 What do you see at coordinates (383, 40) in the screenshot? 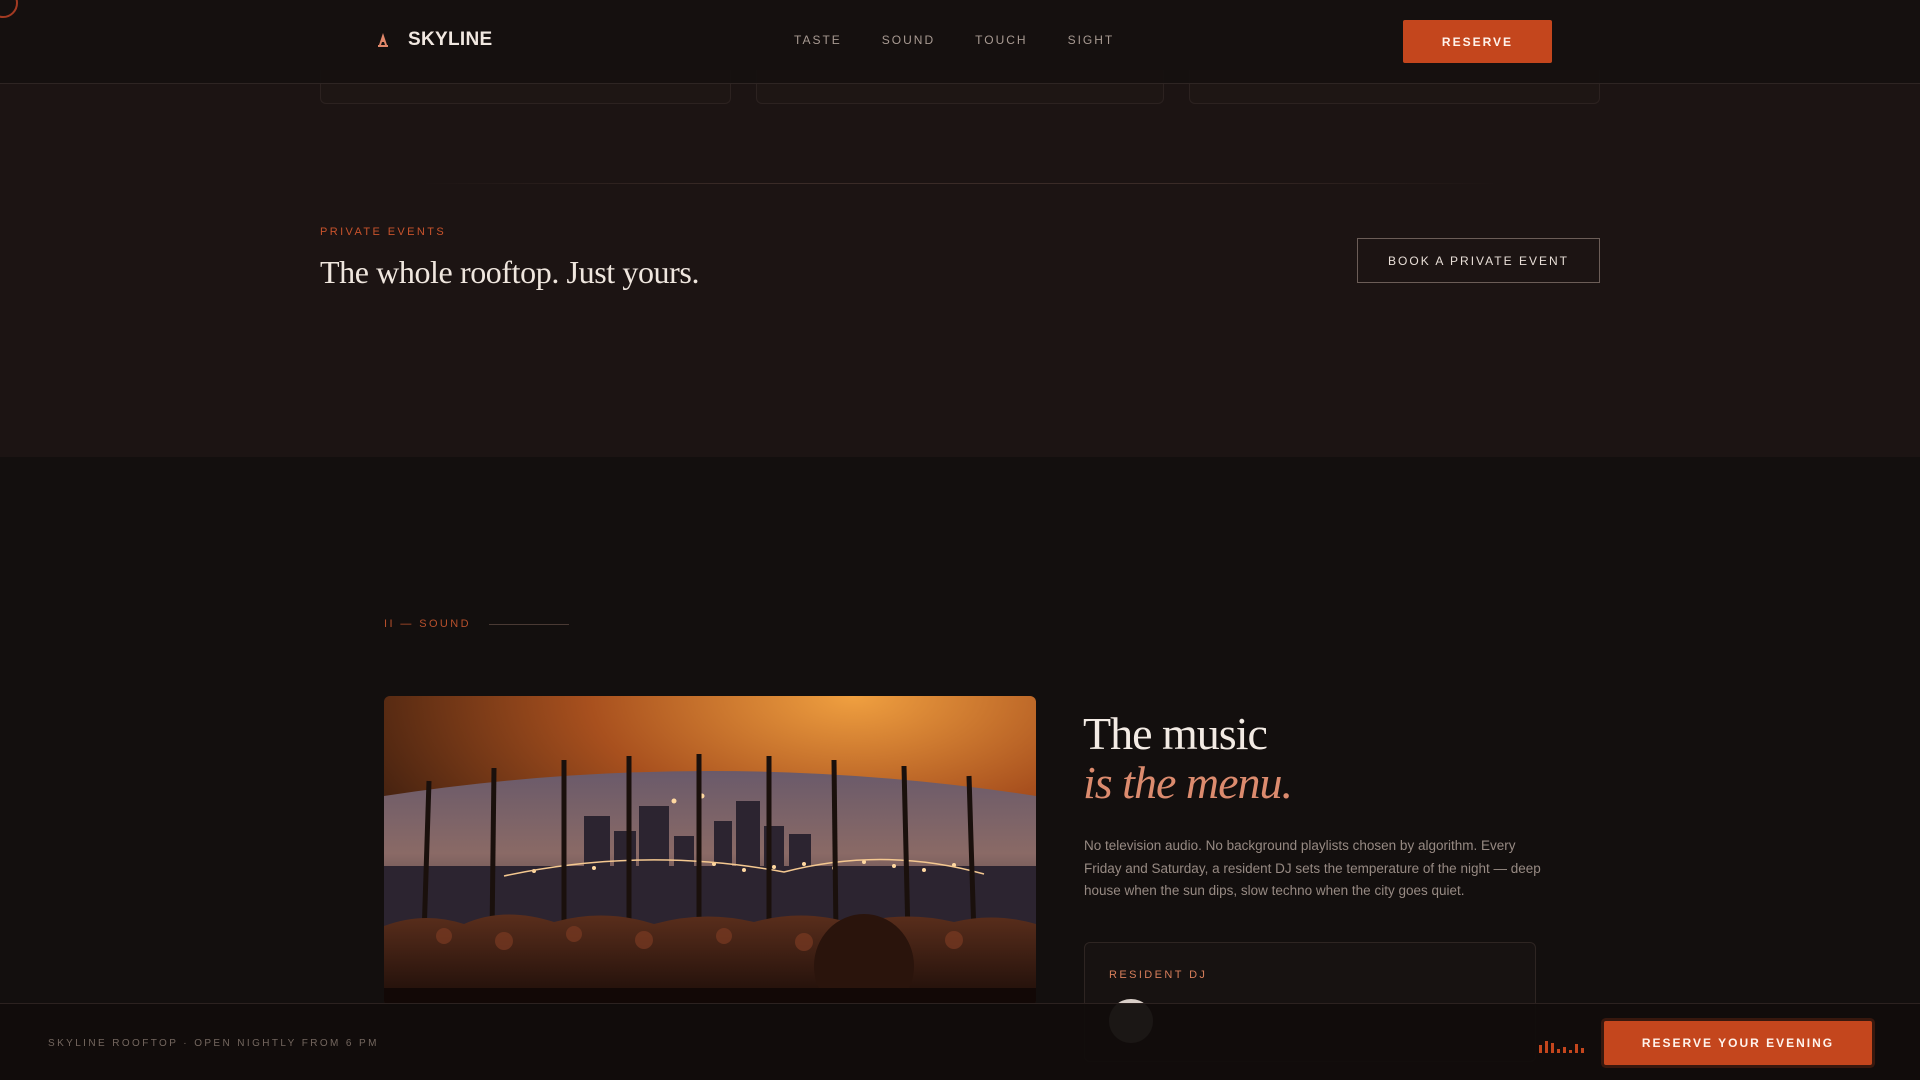
I see `tower-icon` at bounding box center [383, 40].